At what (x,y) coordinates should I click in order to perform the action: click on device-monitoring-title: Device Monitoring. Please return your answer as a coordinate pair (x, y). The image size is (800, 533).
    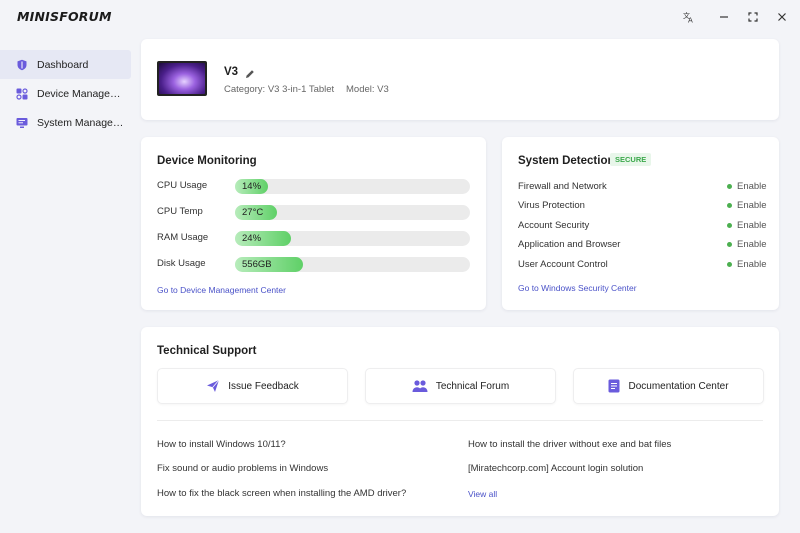
    Looking at the image, I should click on (207, 161).